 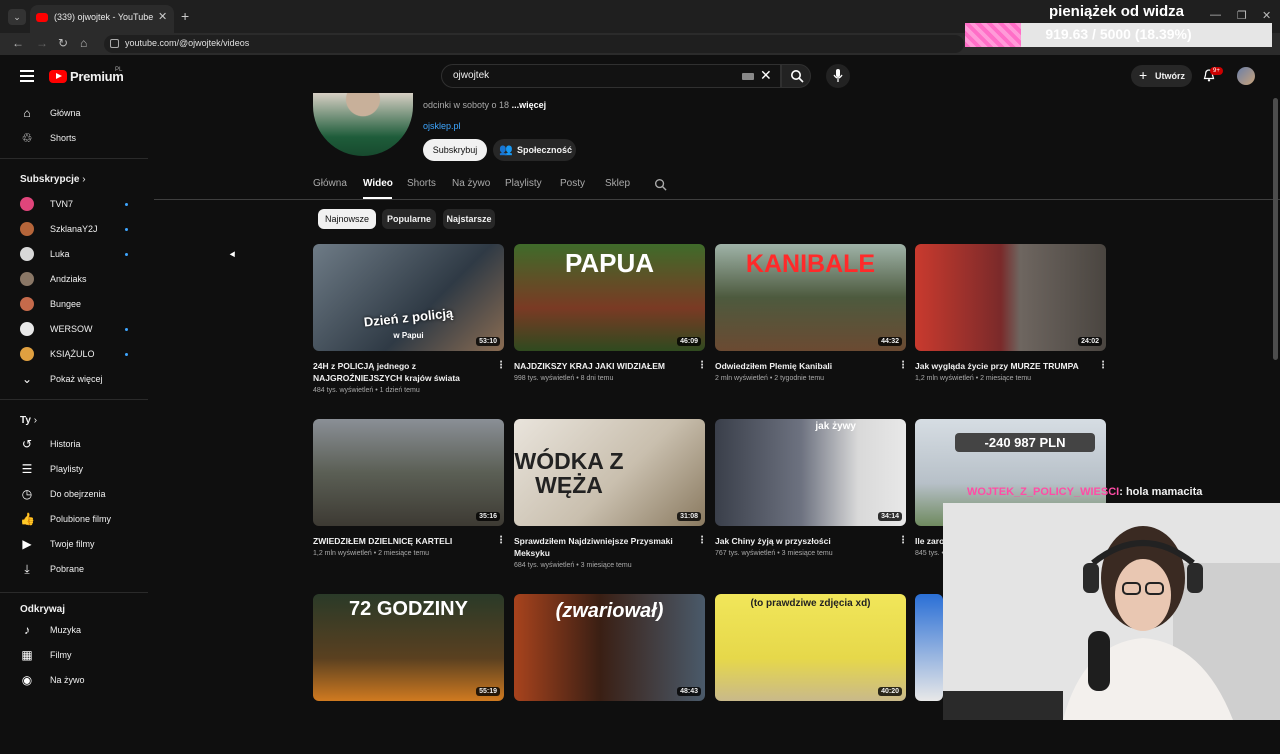 I want to click on subscribe-button: Subskrybuj, so click(x=455, y=150).